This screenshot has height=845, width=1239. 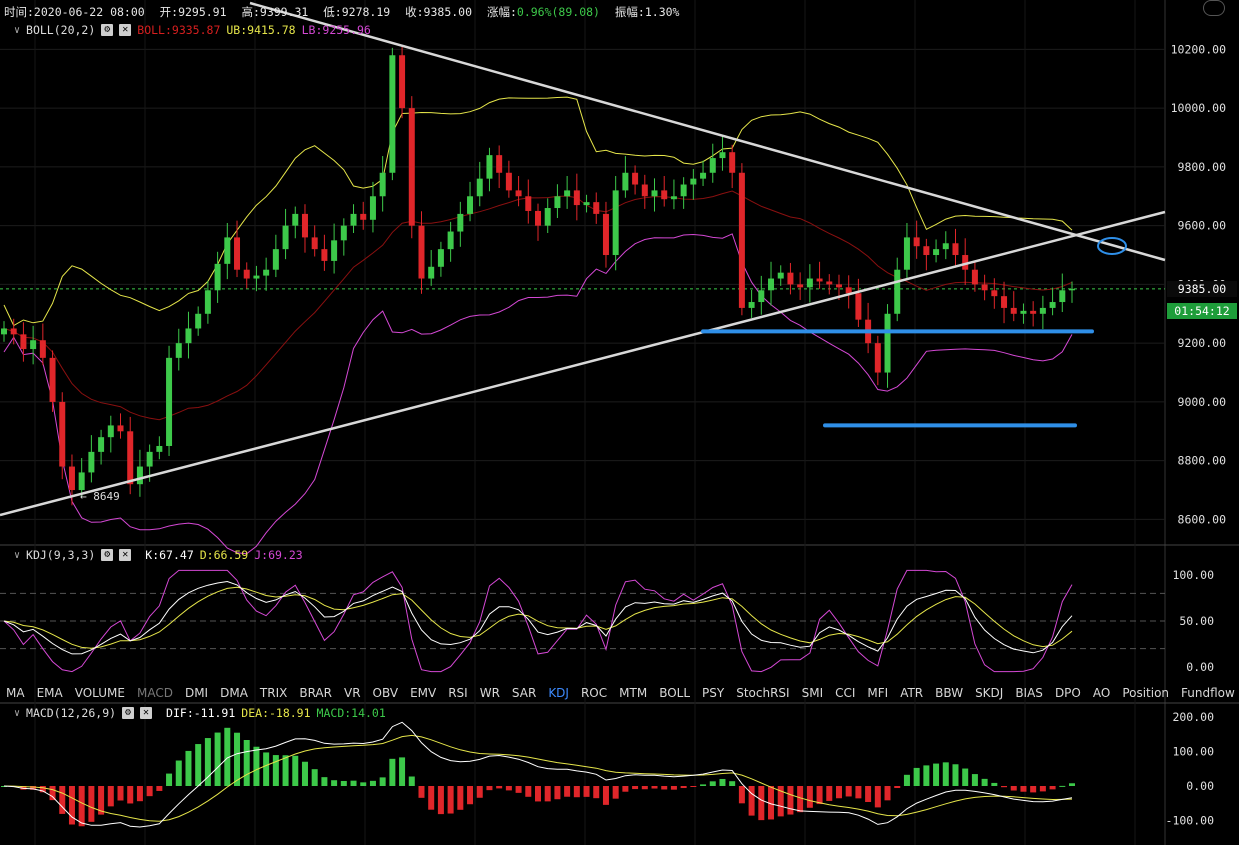 I want to click on window-toggle-button, so click(x=1214, y=8).